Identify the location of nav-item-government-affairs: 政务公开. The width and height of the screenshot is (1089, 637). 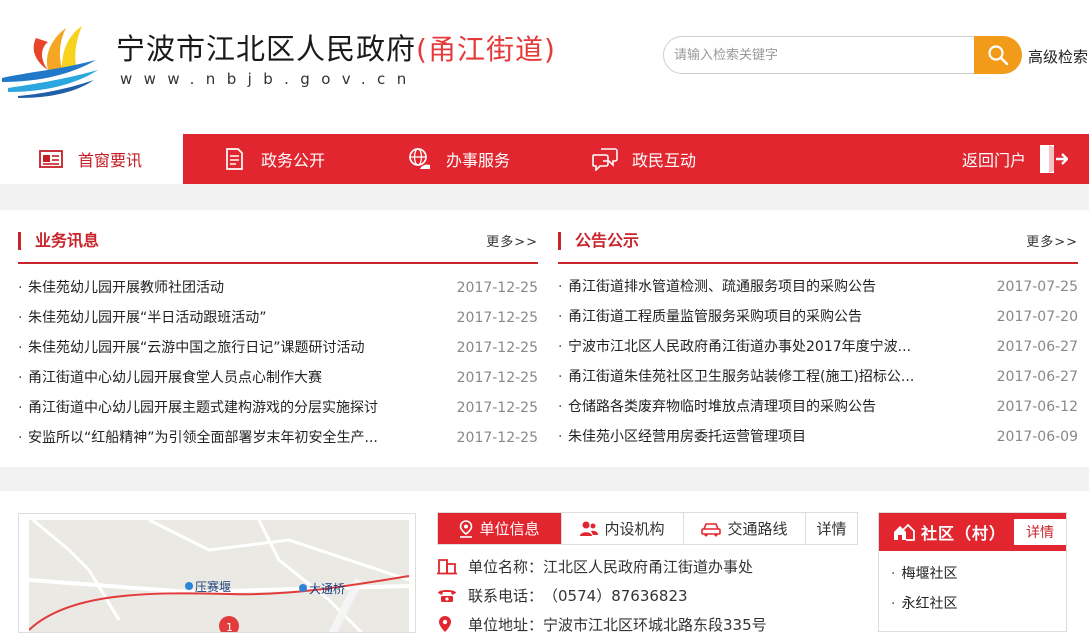
(273, 159).